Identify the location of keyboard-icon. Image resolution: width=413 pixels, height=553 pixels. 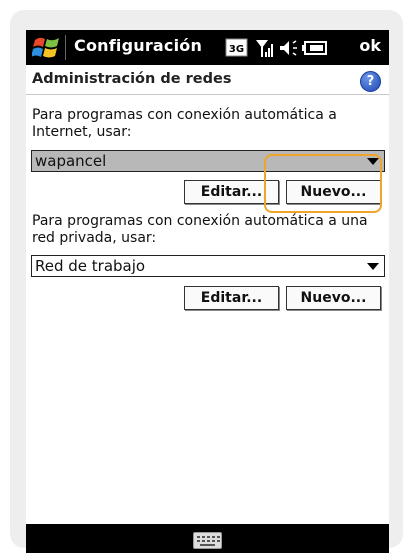
(207, 540).